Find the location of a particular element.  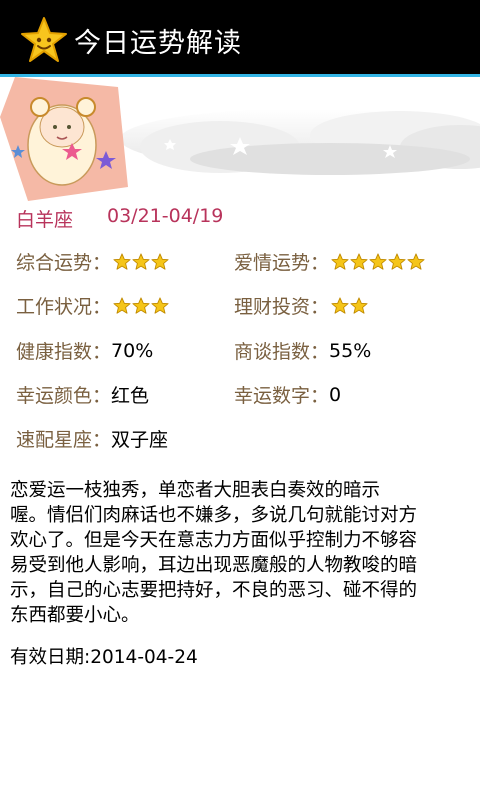

info-lucky-number: 幸运数字： 0 is located at coordinates (287, 394).